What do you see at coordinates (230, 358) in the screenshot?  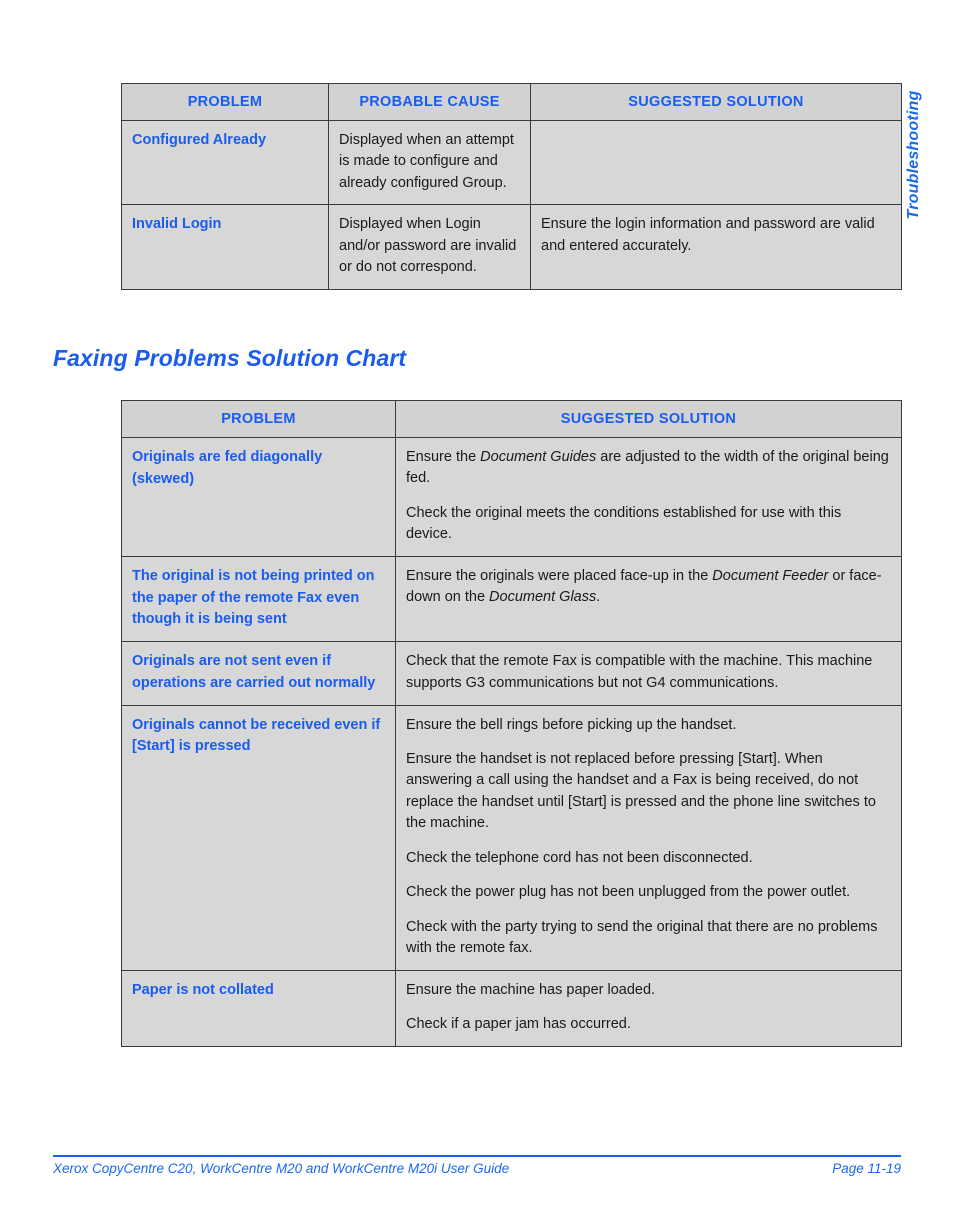 I see `page-section-heading: Faxing Problems Solution Chart` at bounding box center [230, 358].